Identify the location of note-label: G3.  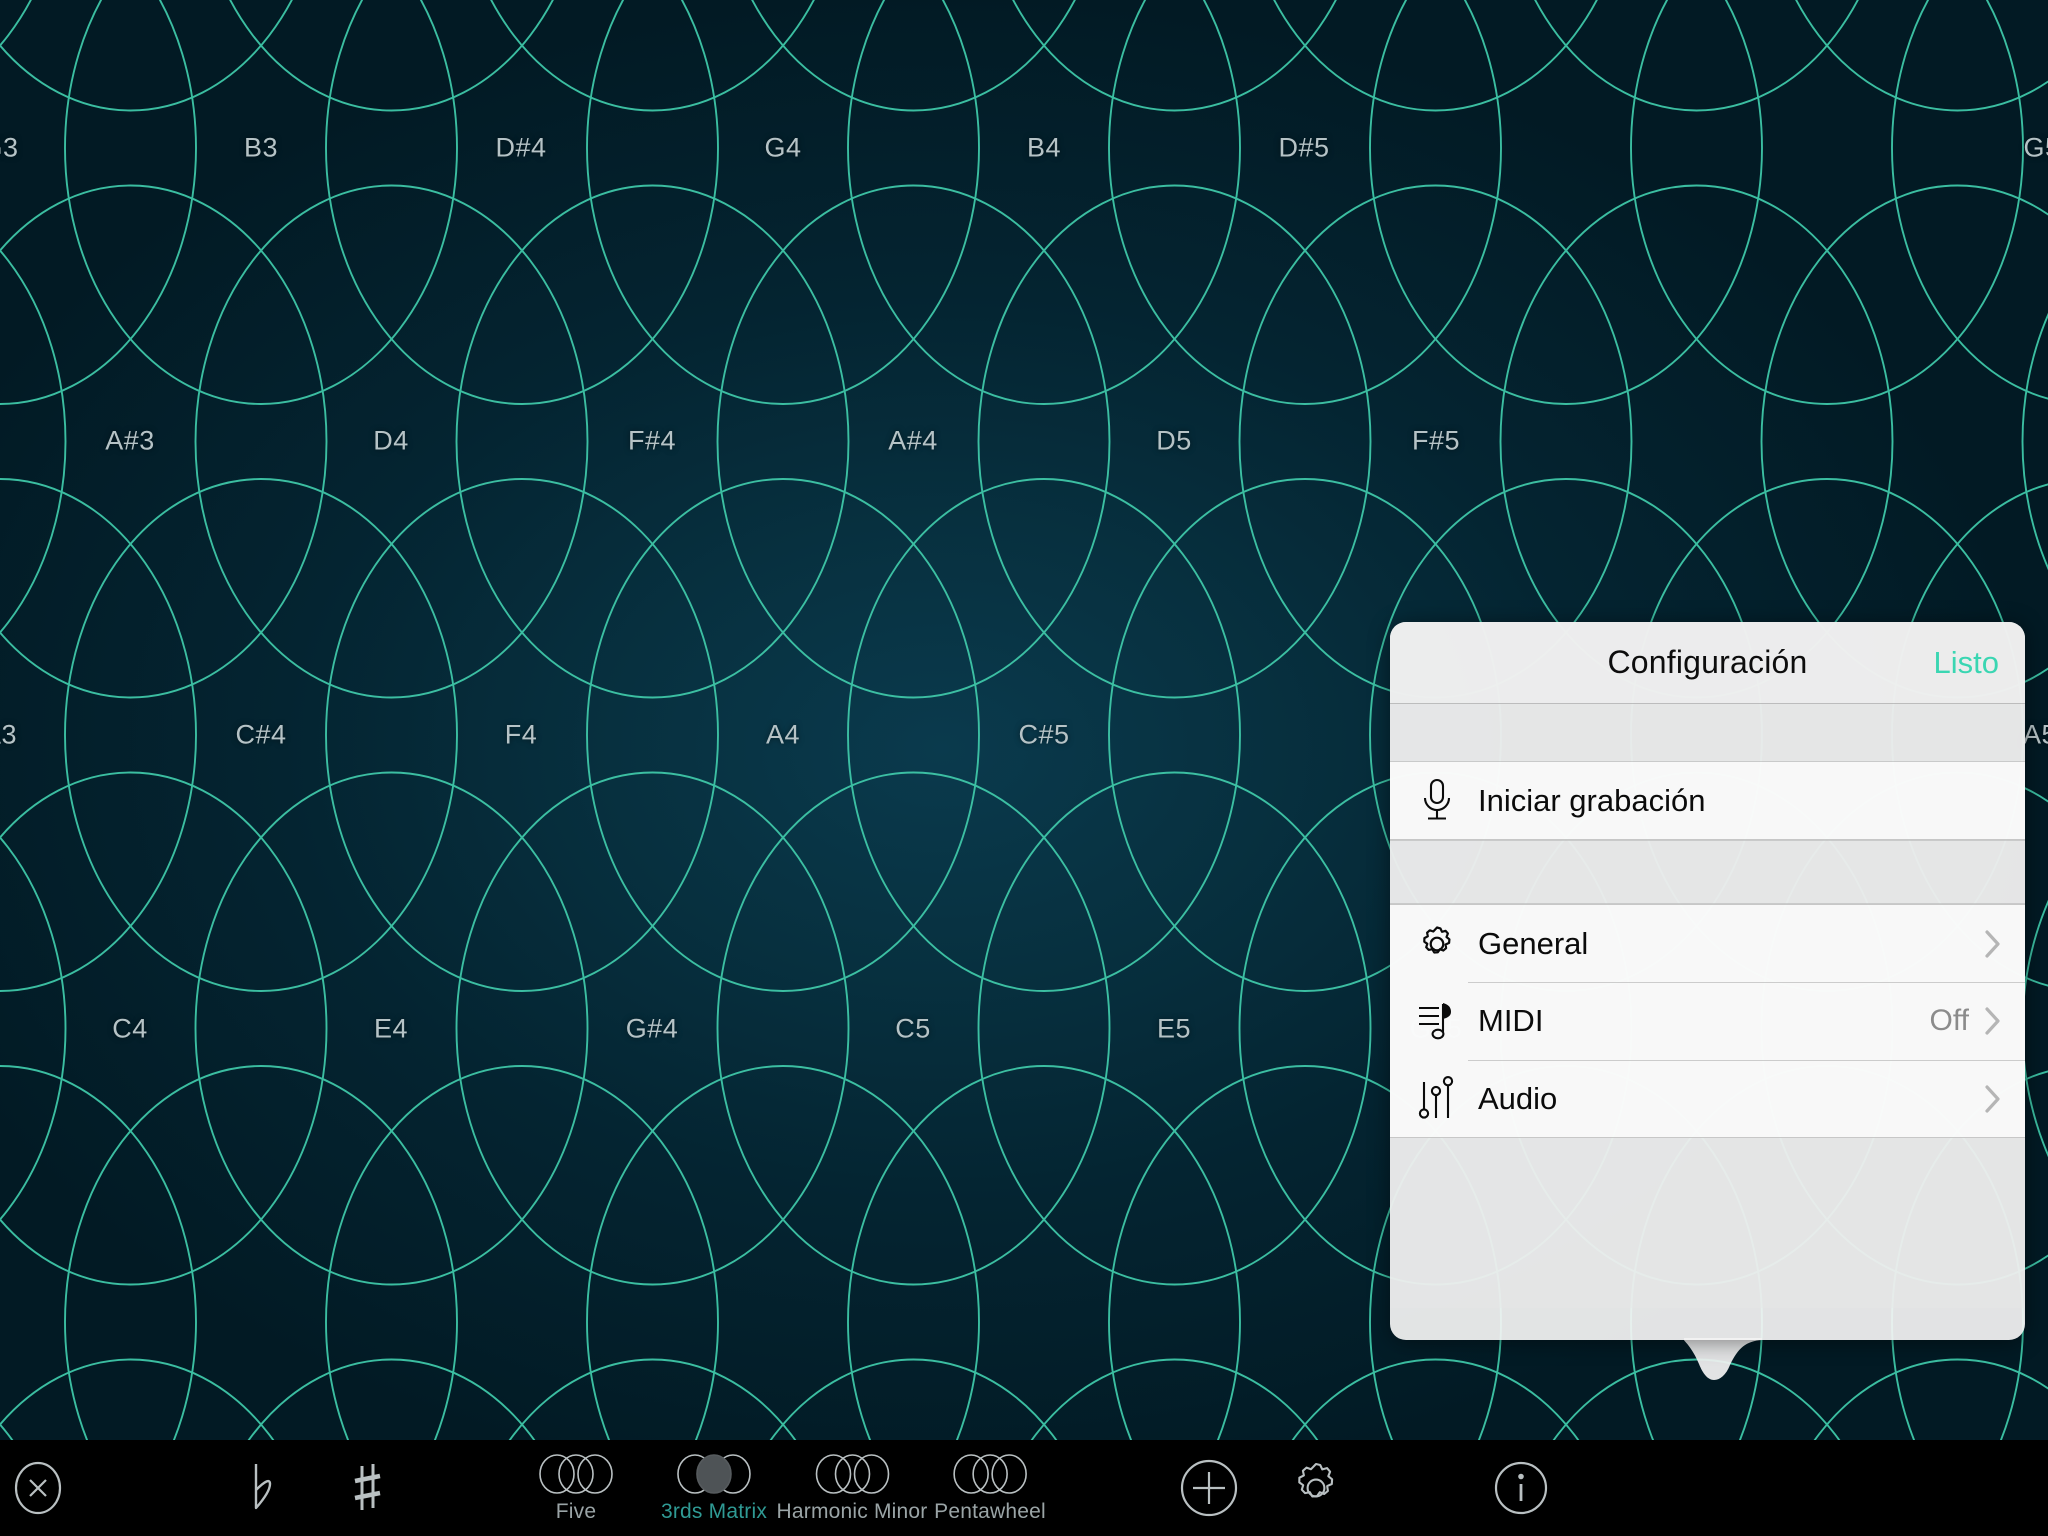
(9, 148).